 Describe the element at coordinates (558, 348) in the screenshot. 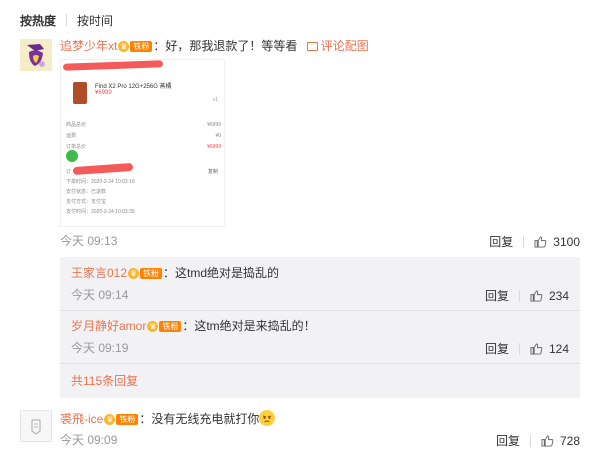

I see `like-count: 124` at that location.